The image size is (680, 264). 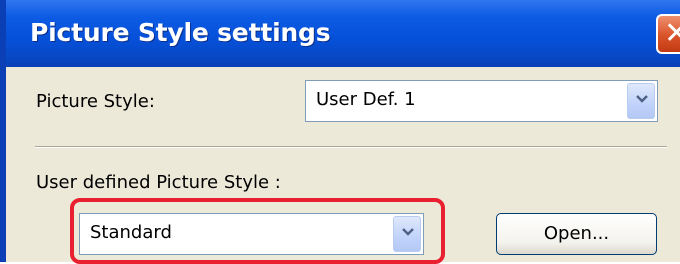 What do you see at coordinates (672, 33) in the screenshot?
I see `close-icon: ✕` at bounding box center [672, 33].